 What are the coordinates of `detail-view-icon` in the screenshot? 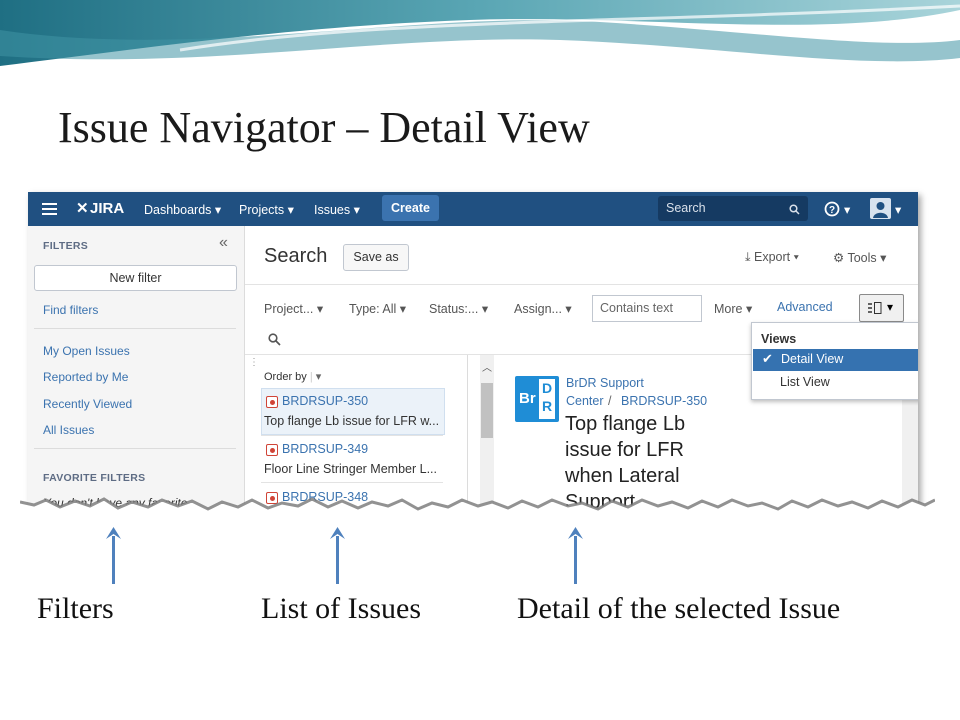 It's located at (875, 308).